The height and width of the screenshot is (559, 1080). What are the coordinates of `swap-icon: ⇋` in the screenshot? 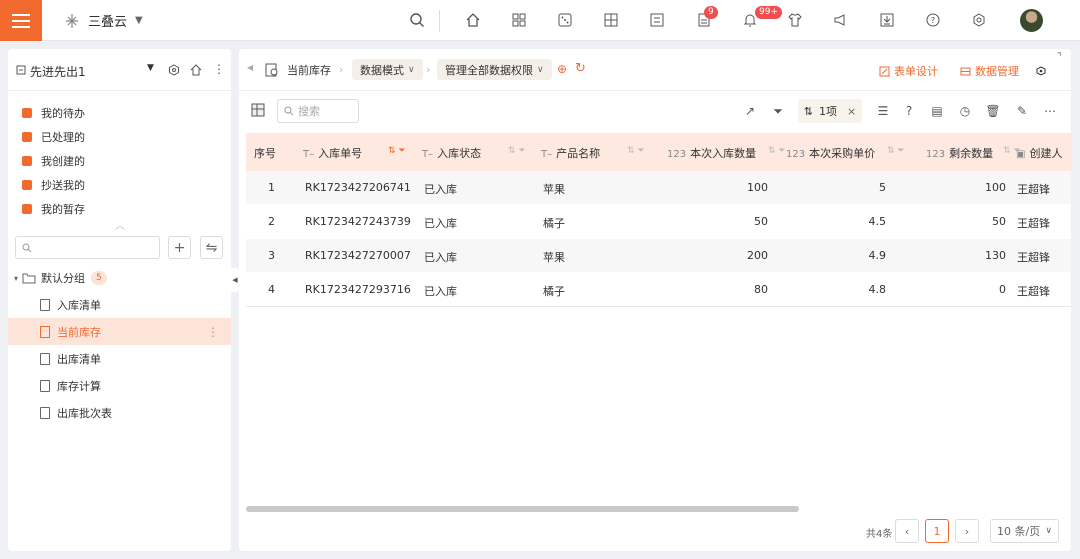 It's located at (211, 247).